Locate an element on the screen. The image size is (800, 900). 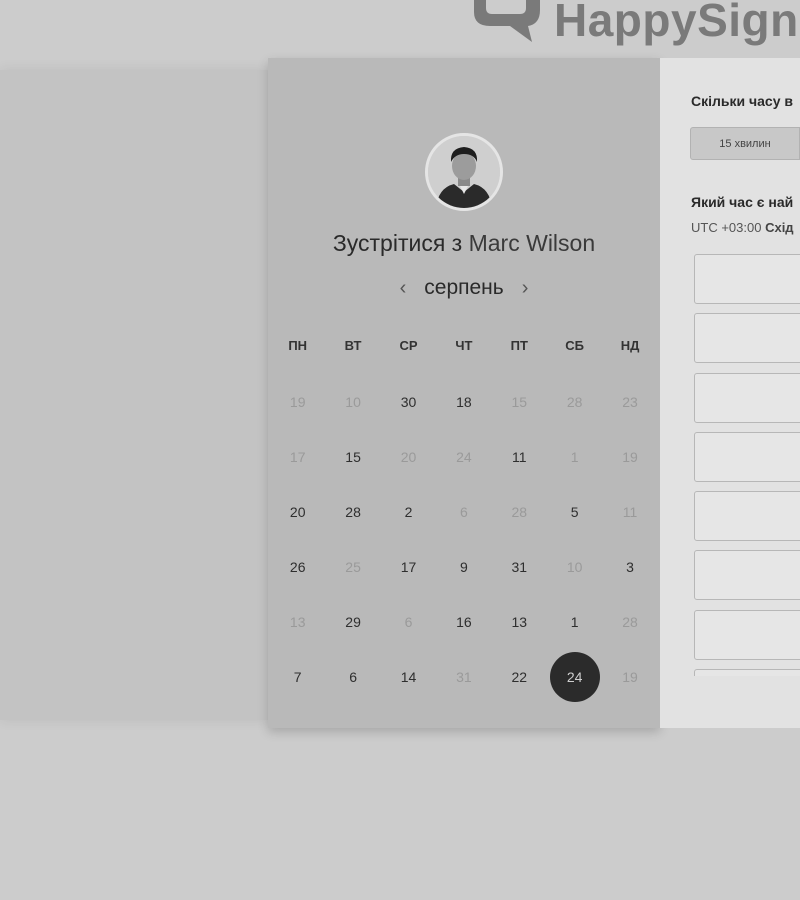
meet-title: Зустрітися з Marc Wilson is located at coordinates (464, 243).